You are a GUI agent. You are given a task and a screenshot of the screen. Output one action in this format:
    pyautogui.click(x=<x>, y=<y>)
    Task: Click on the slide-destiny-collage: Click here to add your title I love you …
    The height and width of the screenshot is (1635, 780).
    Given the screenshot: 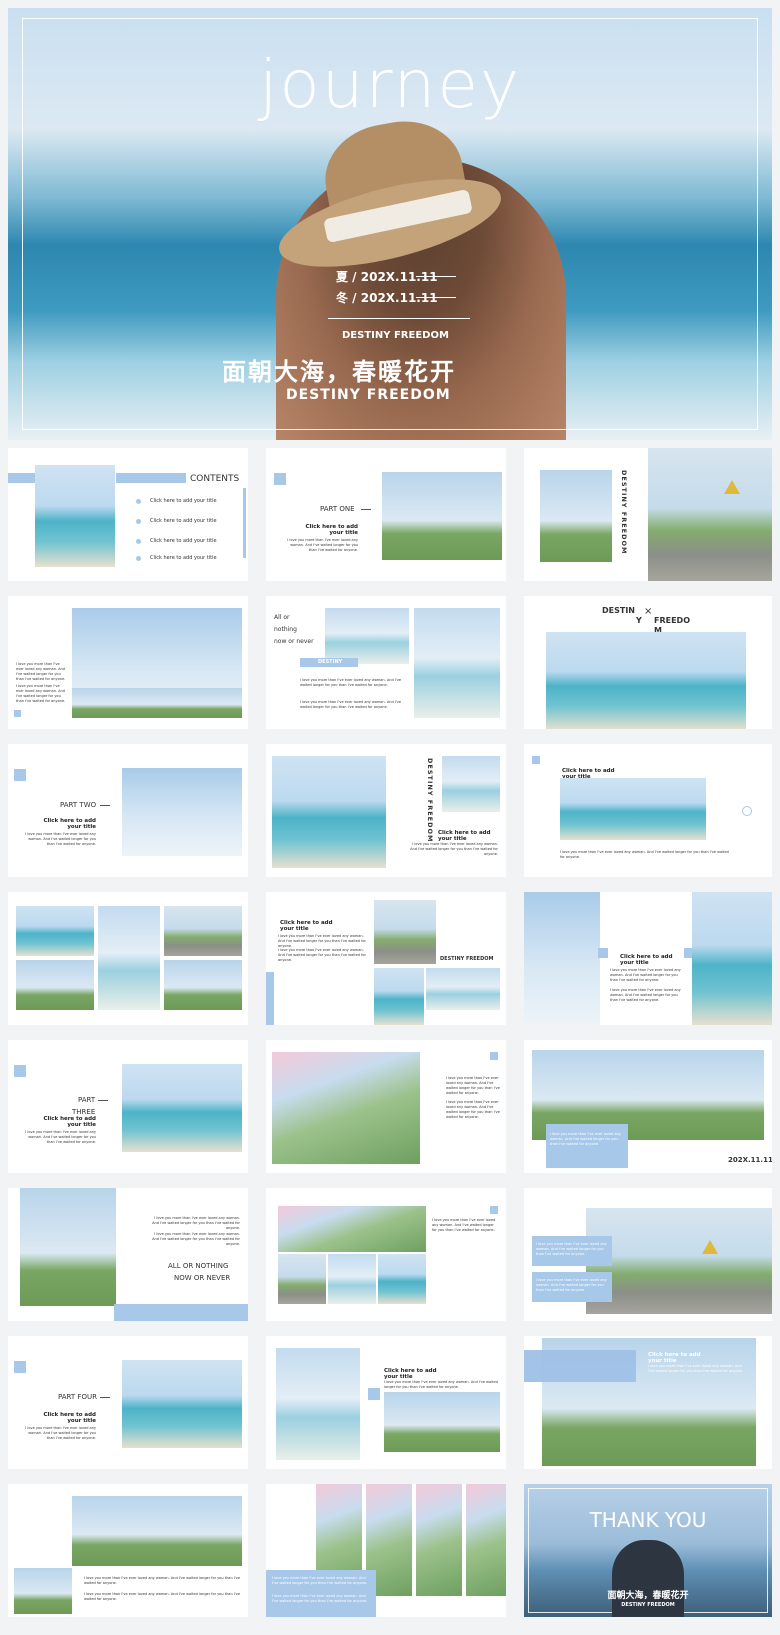 What is the action you would take?
    pyautogui.click(x=386, y=958)
    